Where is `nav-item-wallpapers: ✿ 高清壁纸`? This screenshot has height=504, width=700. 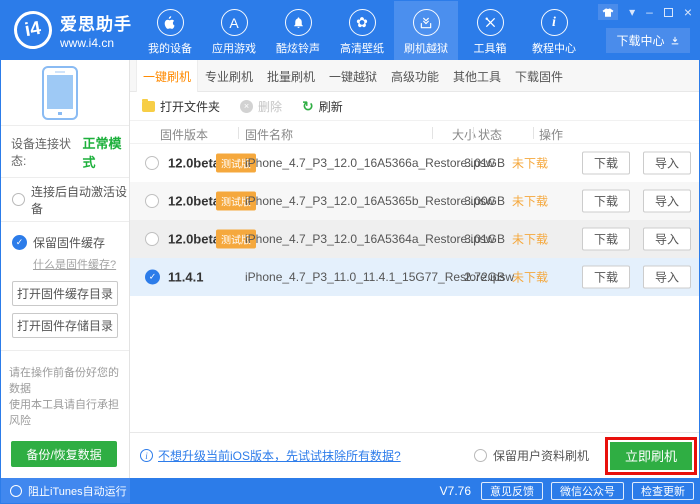 nav-item-wallpapers: ✿ 高清壁纸 is located at coordinates (362, 30).